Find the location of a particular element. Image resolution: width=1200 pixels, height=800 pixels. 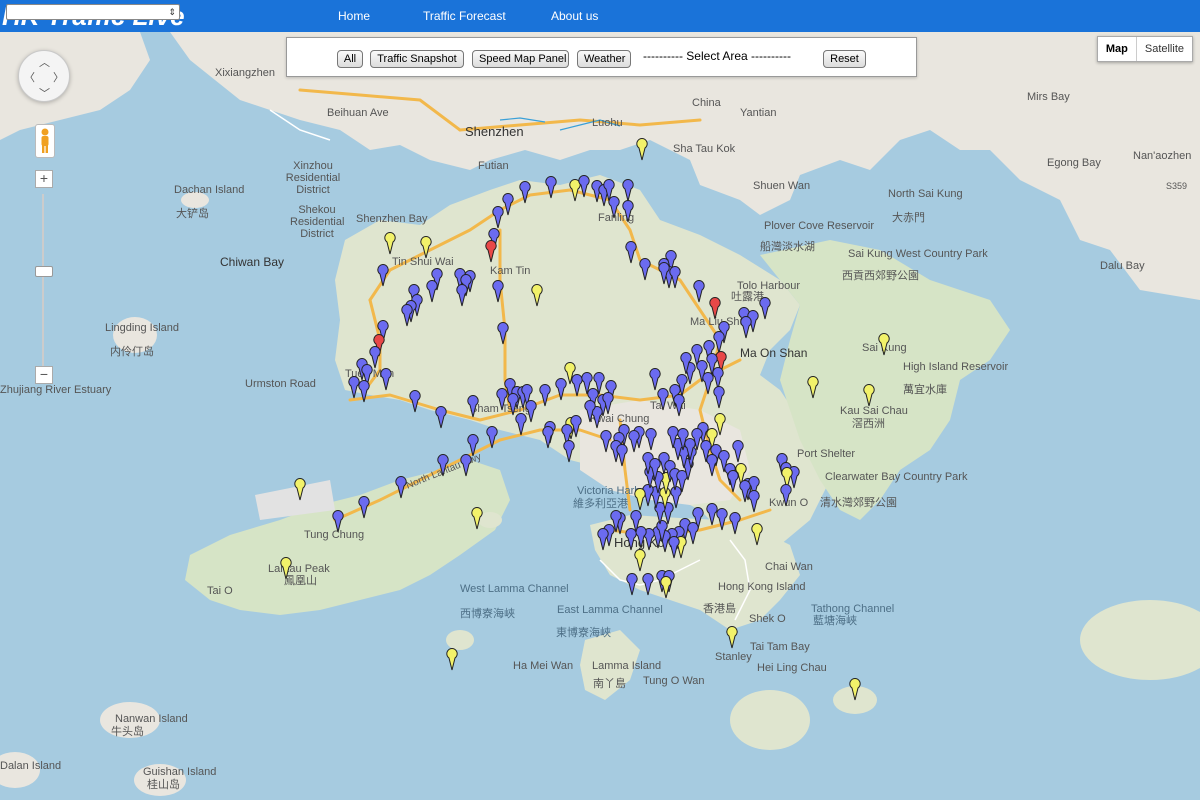

street-view-pegman-icon is located at coordinates (45, 141).